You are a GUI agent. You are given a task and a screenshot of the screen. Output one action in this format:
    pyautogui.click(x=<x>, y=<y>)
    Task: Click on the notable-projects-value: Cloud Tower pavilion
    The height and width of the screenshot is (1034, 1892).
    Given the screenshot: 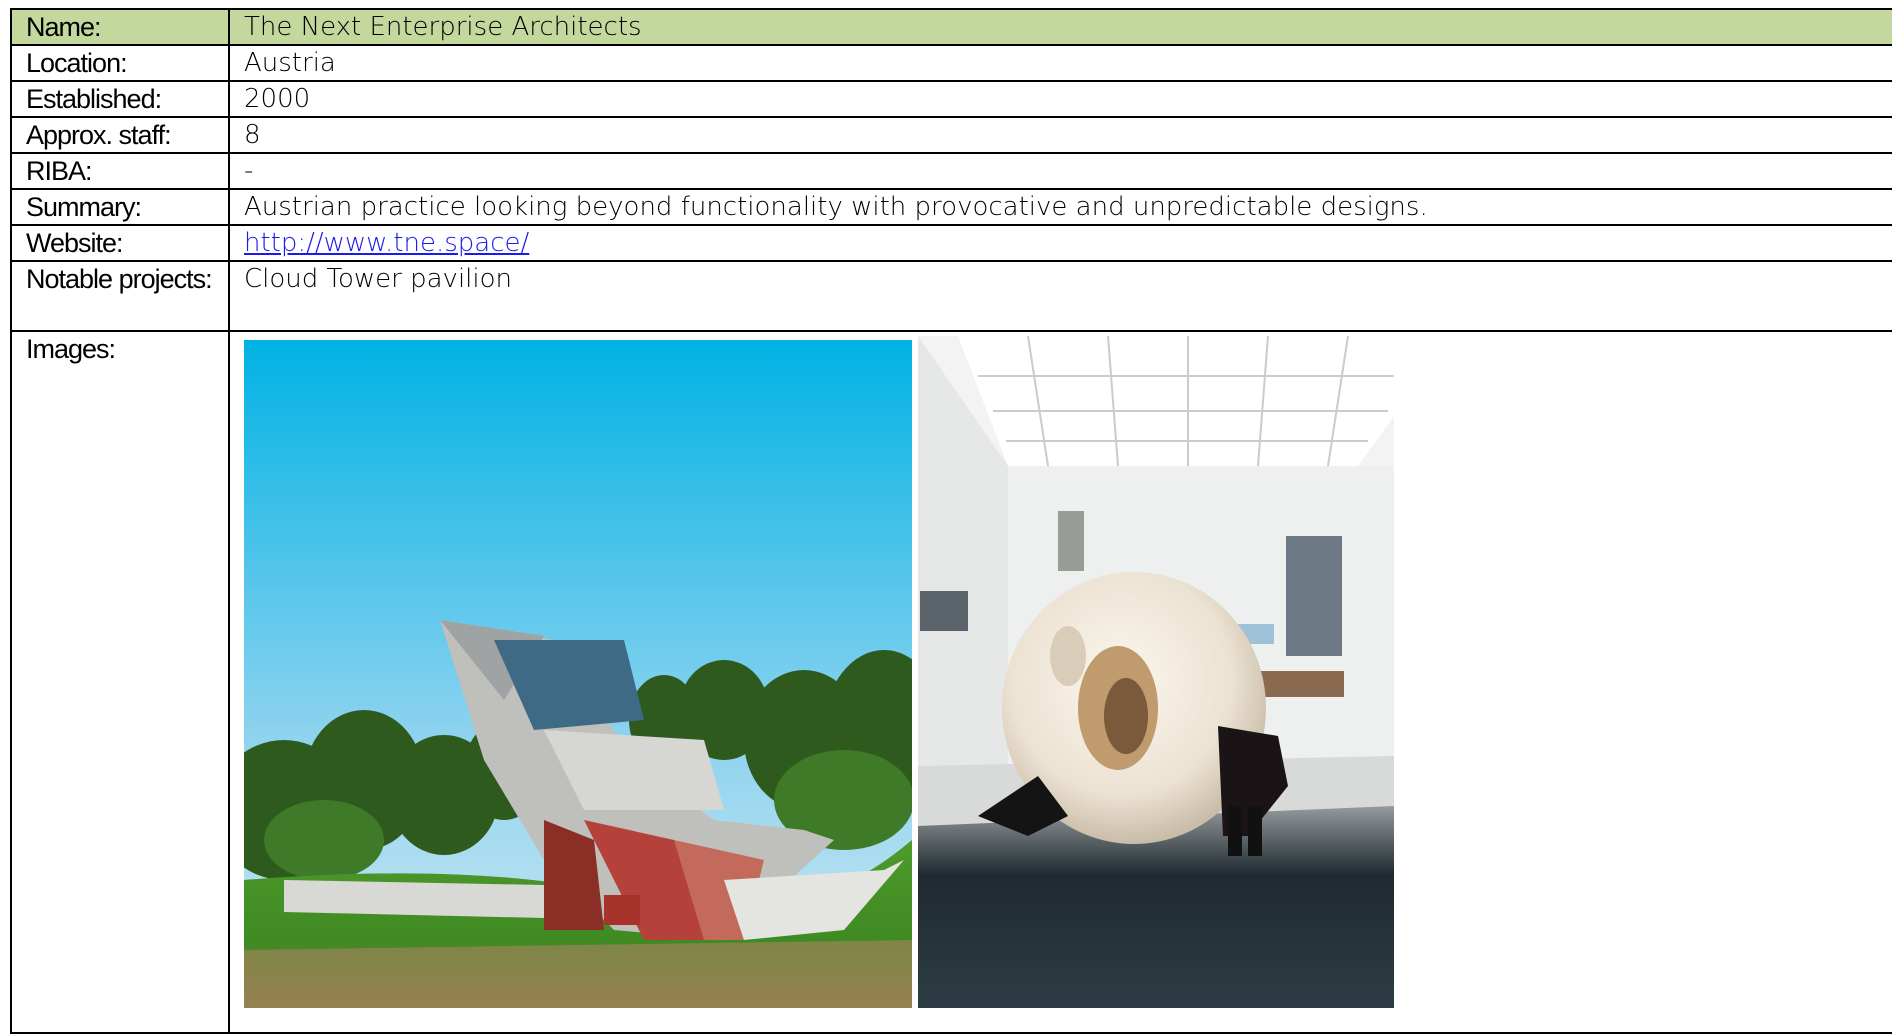 What is the action you would take?
    pyautogui.click(x=1060, y=296)
    